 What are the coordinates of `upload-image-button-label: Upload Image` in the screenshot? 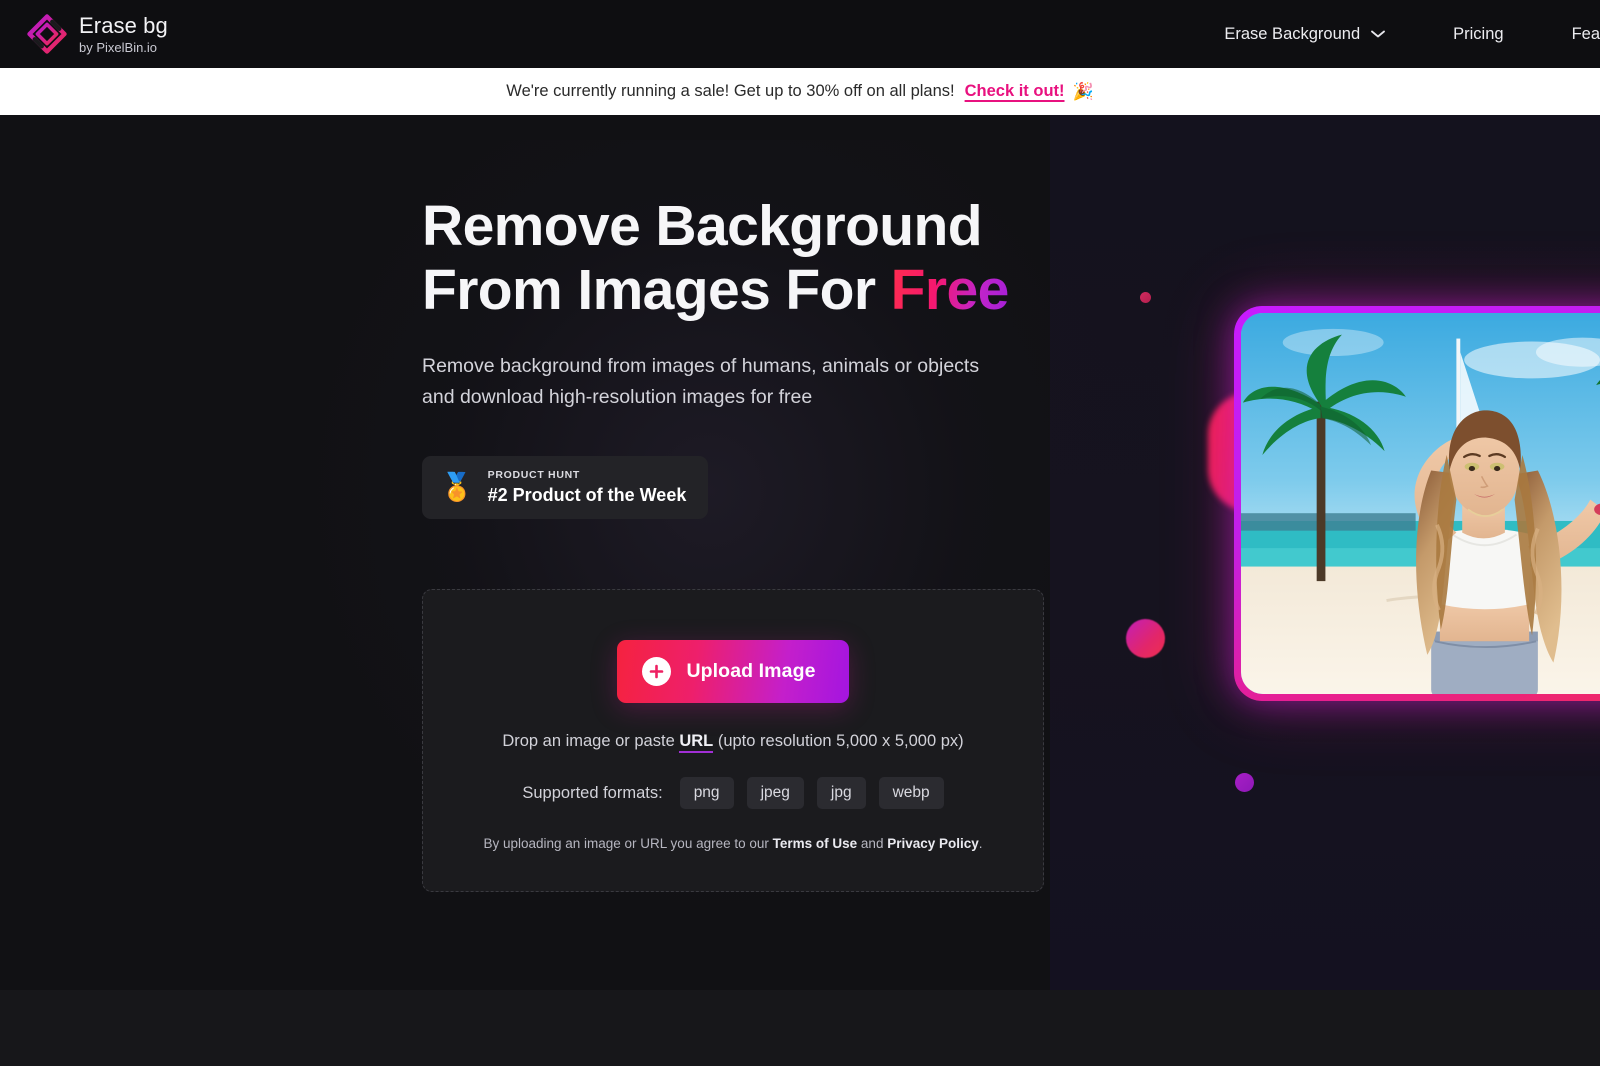 It's located at (751, 671).